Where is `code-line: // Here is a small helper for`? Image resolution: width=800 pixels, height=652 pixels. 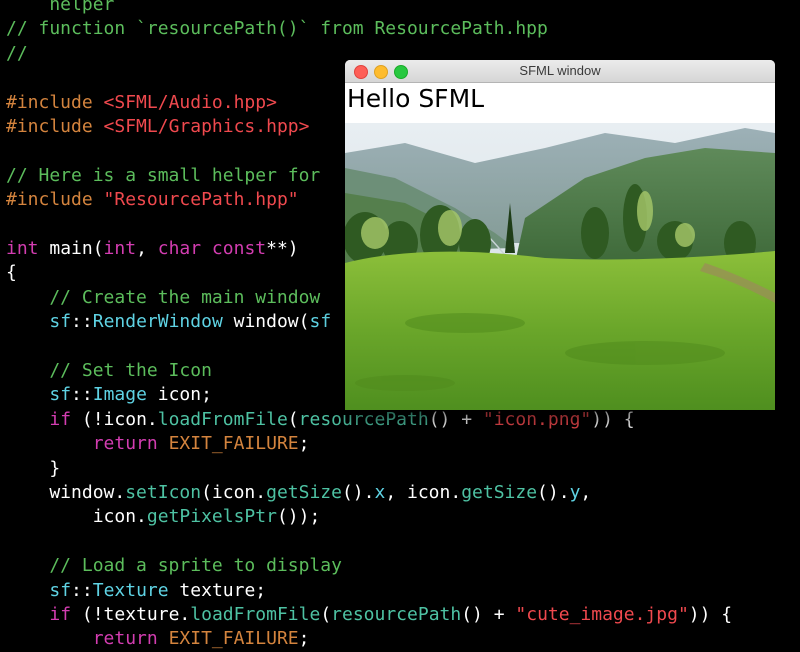 code-line: // Here is a small helper for is located at coordinates (163, 176).